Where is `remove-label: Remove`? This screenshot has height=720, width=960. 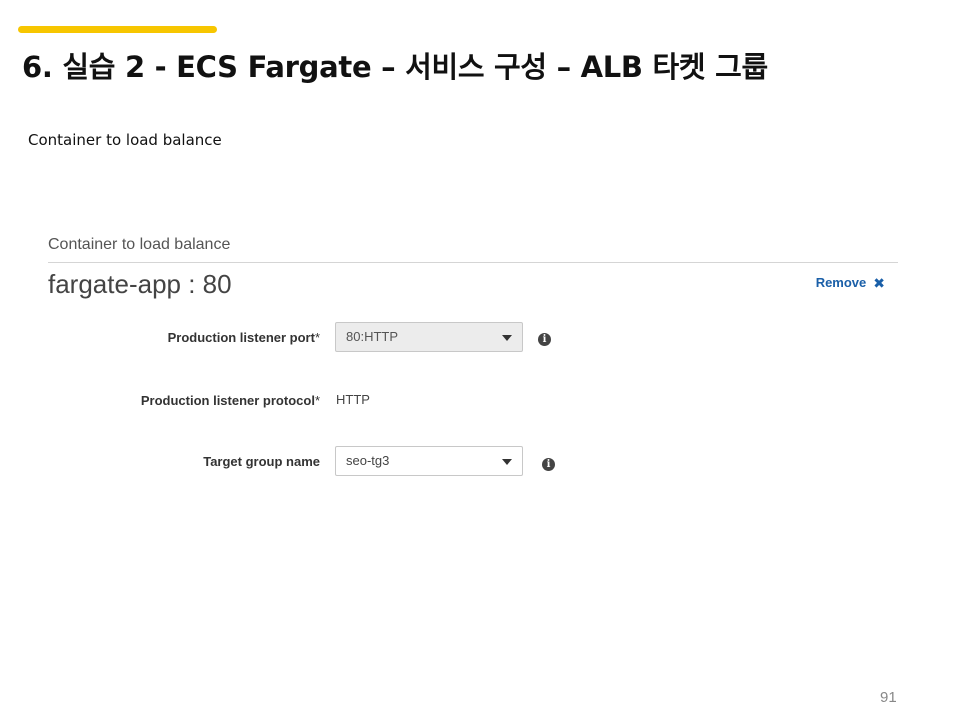
remove-label: Remove is located at coordinates (841, 282).